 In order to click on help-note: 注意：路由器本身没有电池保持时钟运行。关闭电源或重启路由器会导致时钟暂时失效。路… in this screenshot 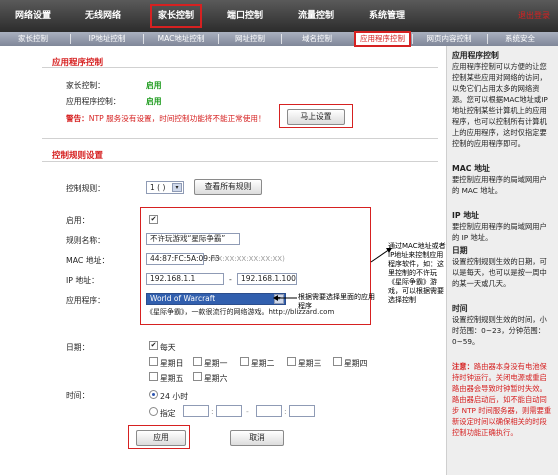, I will do `click(502, 399)`.